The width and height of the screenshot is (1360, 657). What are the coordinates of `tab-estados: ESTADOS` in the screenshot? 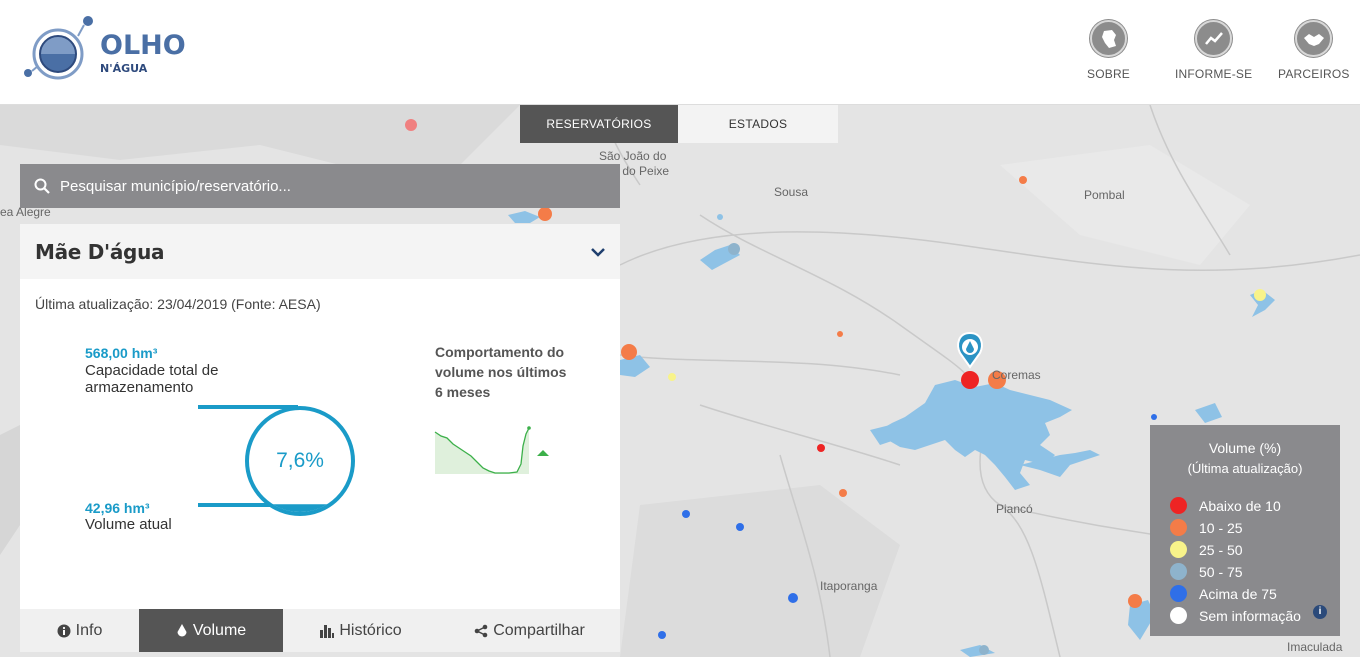 It's located at (758, 124).